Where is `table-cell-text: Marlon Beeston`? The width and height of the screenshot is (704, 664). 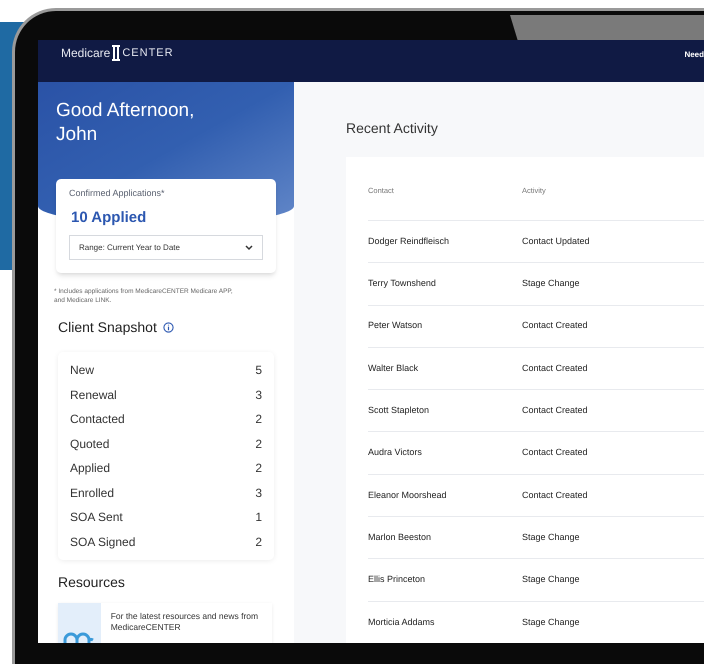
table-cell-text: Marlon Beeston is located at coordinates (400, 537).